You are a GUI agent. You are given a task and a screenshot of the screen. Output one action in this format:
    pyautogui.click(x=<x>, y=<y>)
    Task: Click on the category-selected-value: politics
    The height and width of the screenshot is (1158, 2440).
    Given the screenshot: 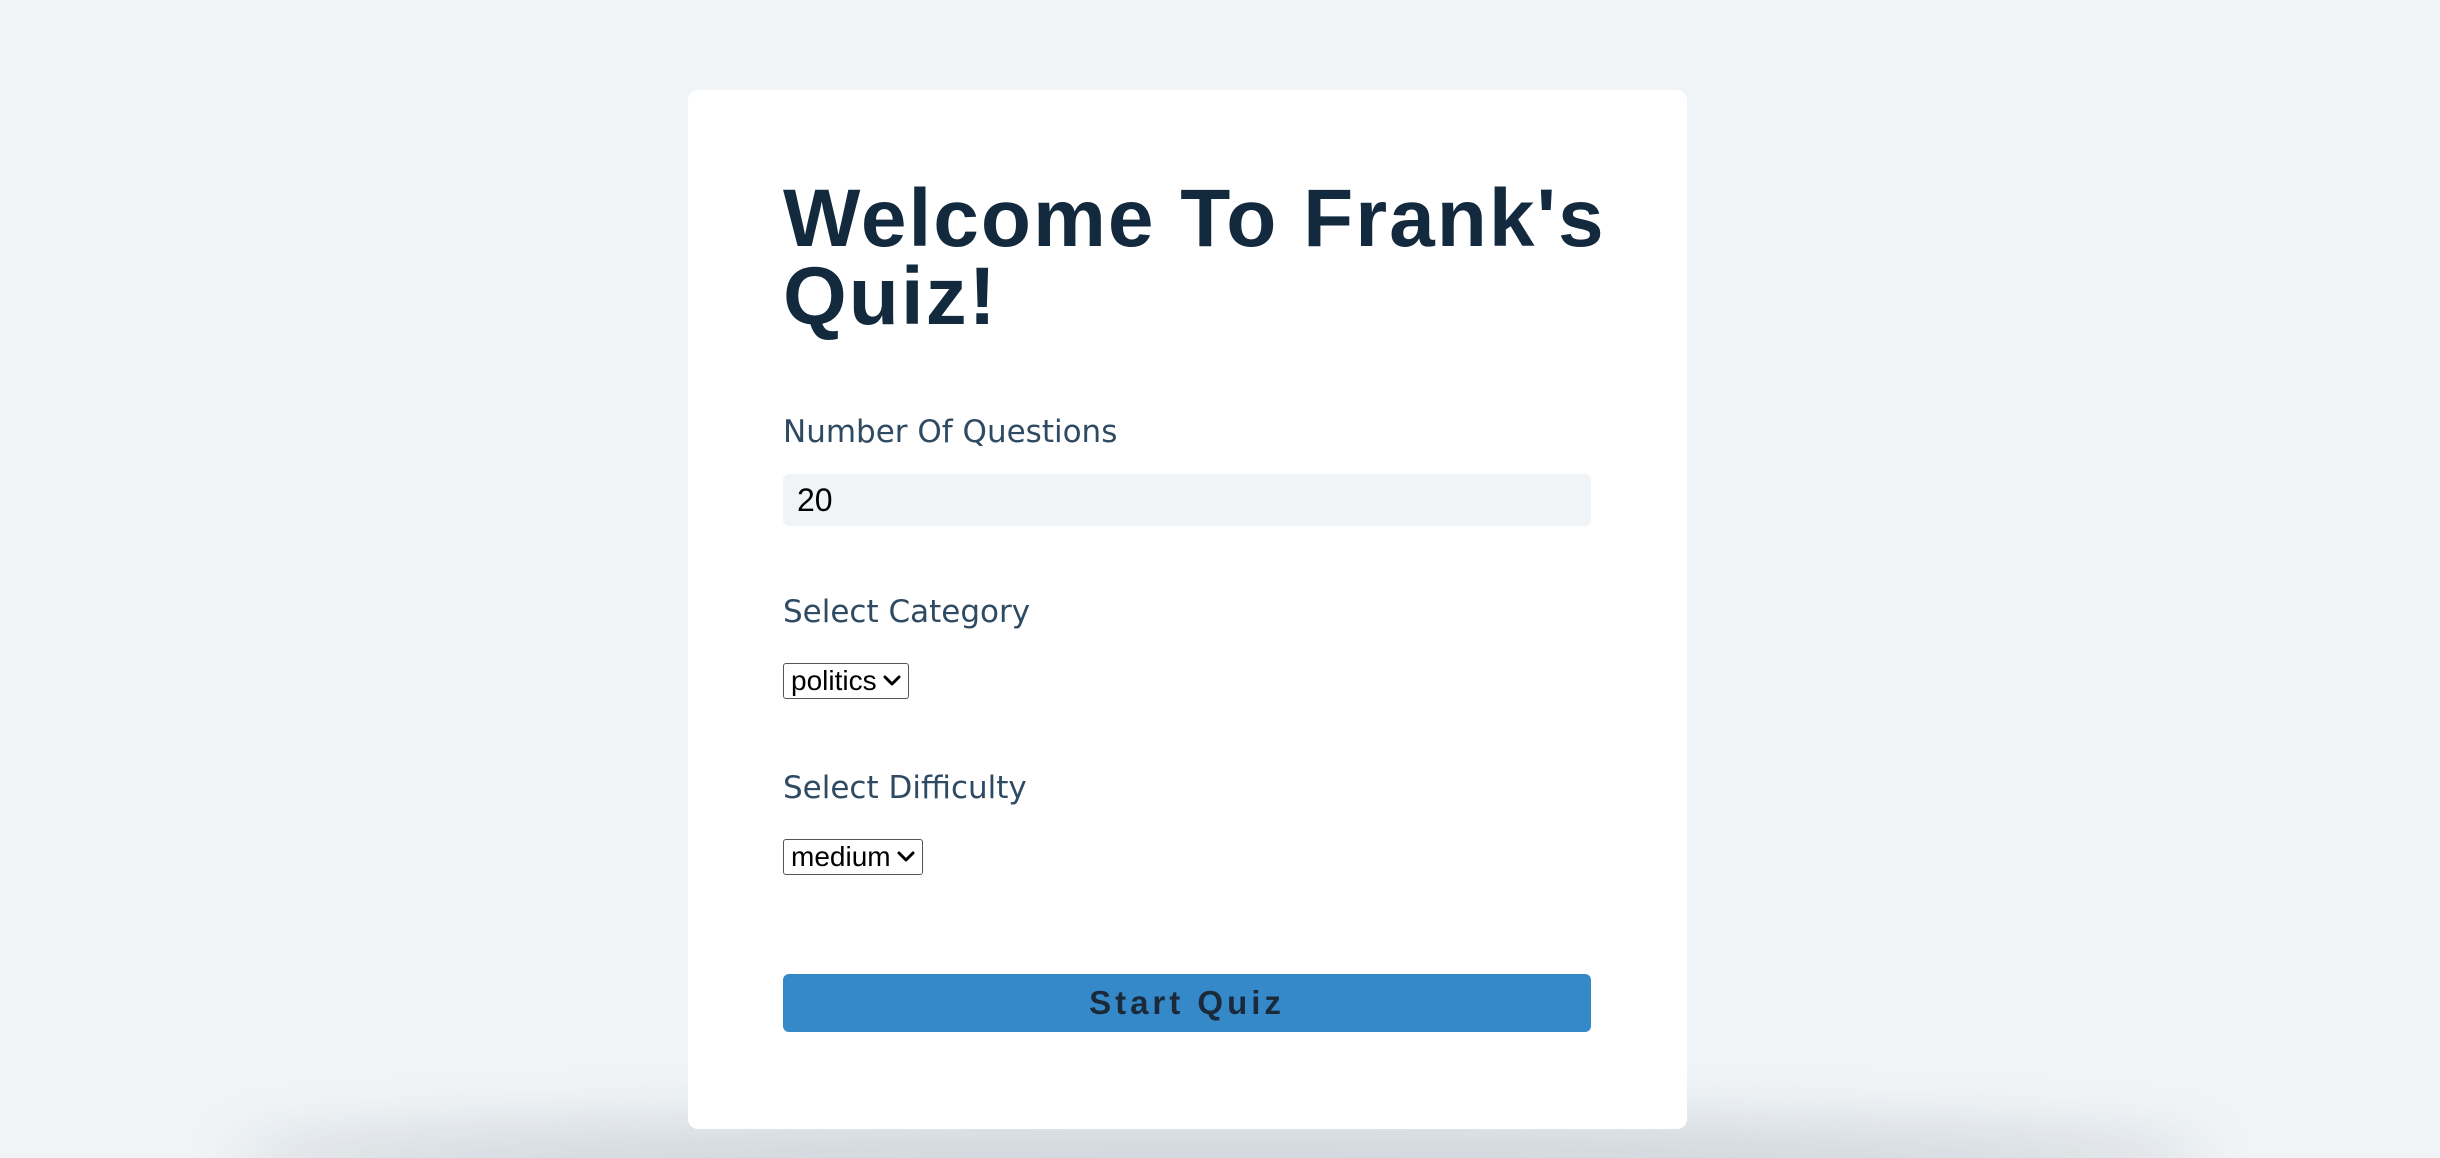 What is the action you would take?
    pyautogui.click(x=834, y=680)
    